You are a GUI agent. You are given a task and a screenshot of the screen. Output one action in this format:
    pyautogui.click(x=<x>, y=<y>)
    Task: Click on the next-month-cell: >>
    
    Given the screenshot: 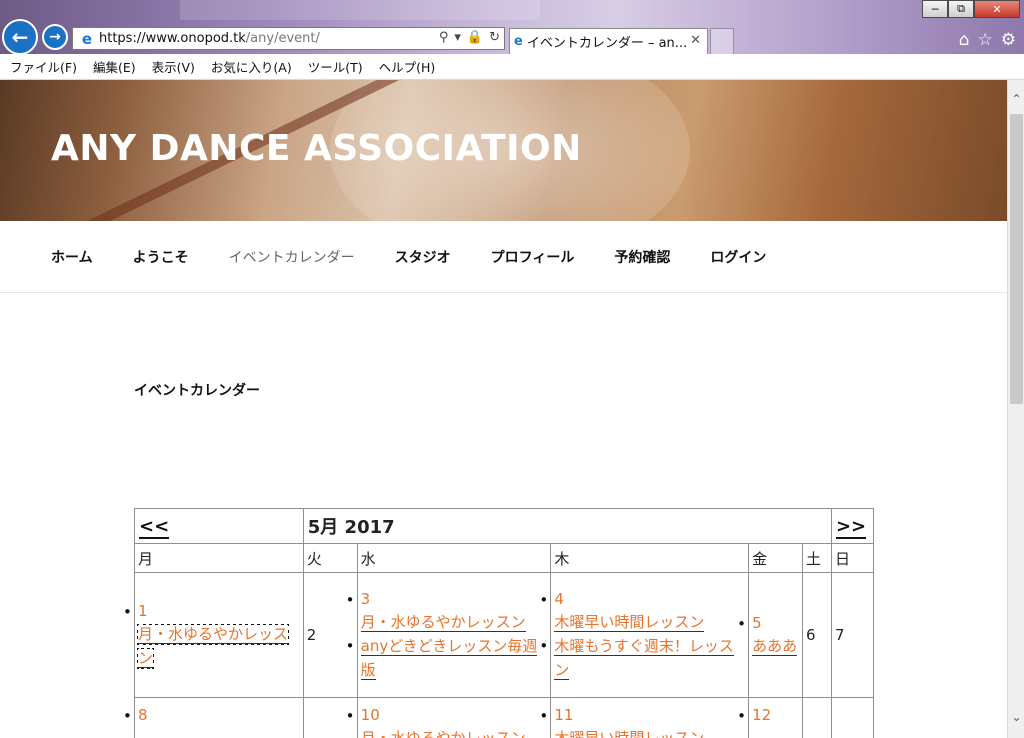 What is the action you would take?
    pyautogui.click(x=852, y=526)
    